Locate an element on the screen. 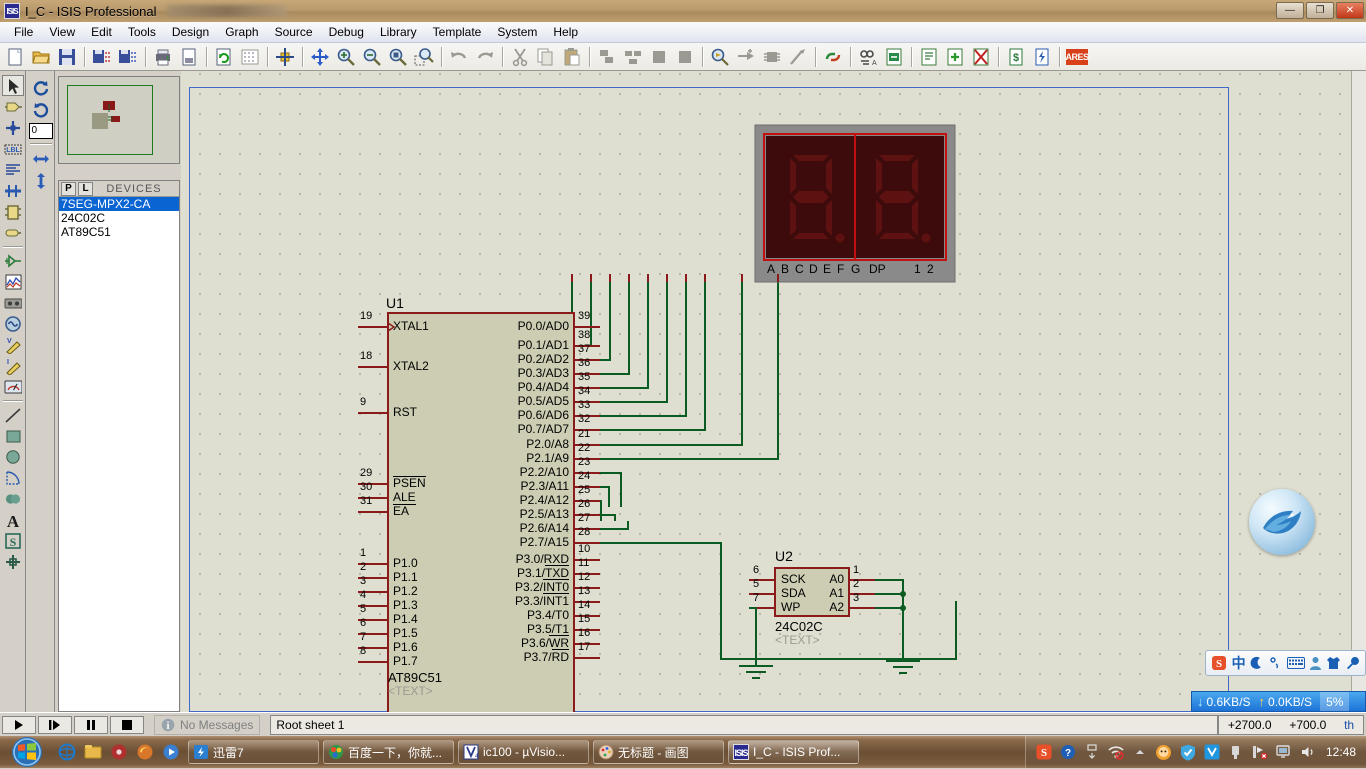  menu-system: System is located at coordinates (517, 32).